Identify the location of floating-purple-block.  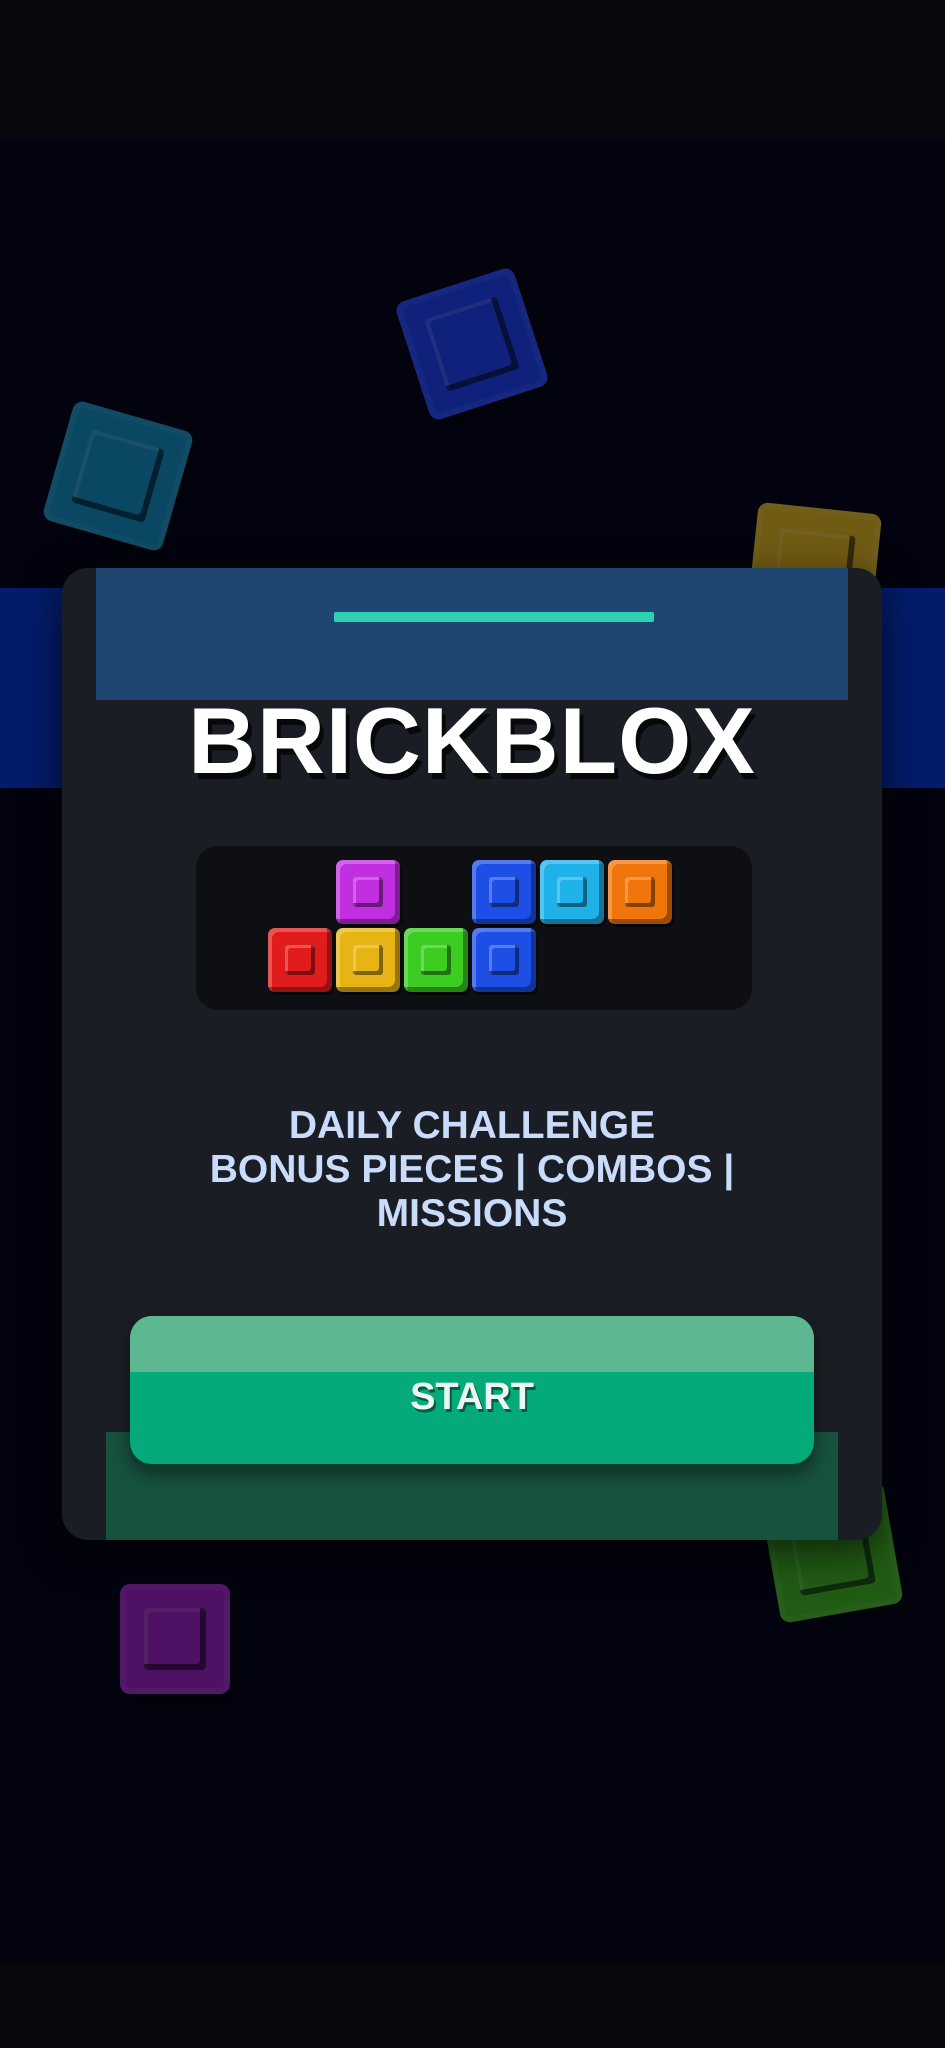
(175, 1639).